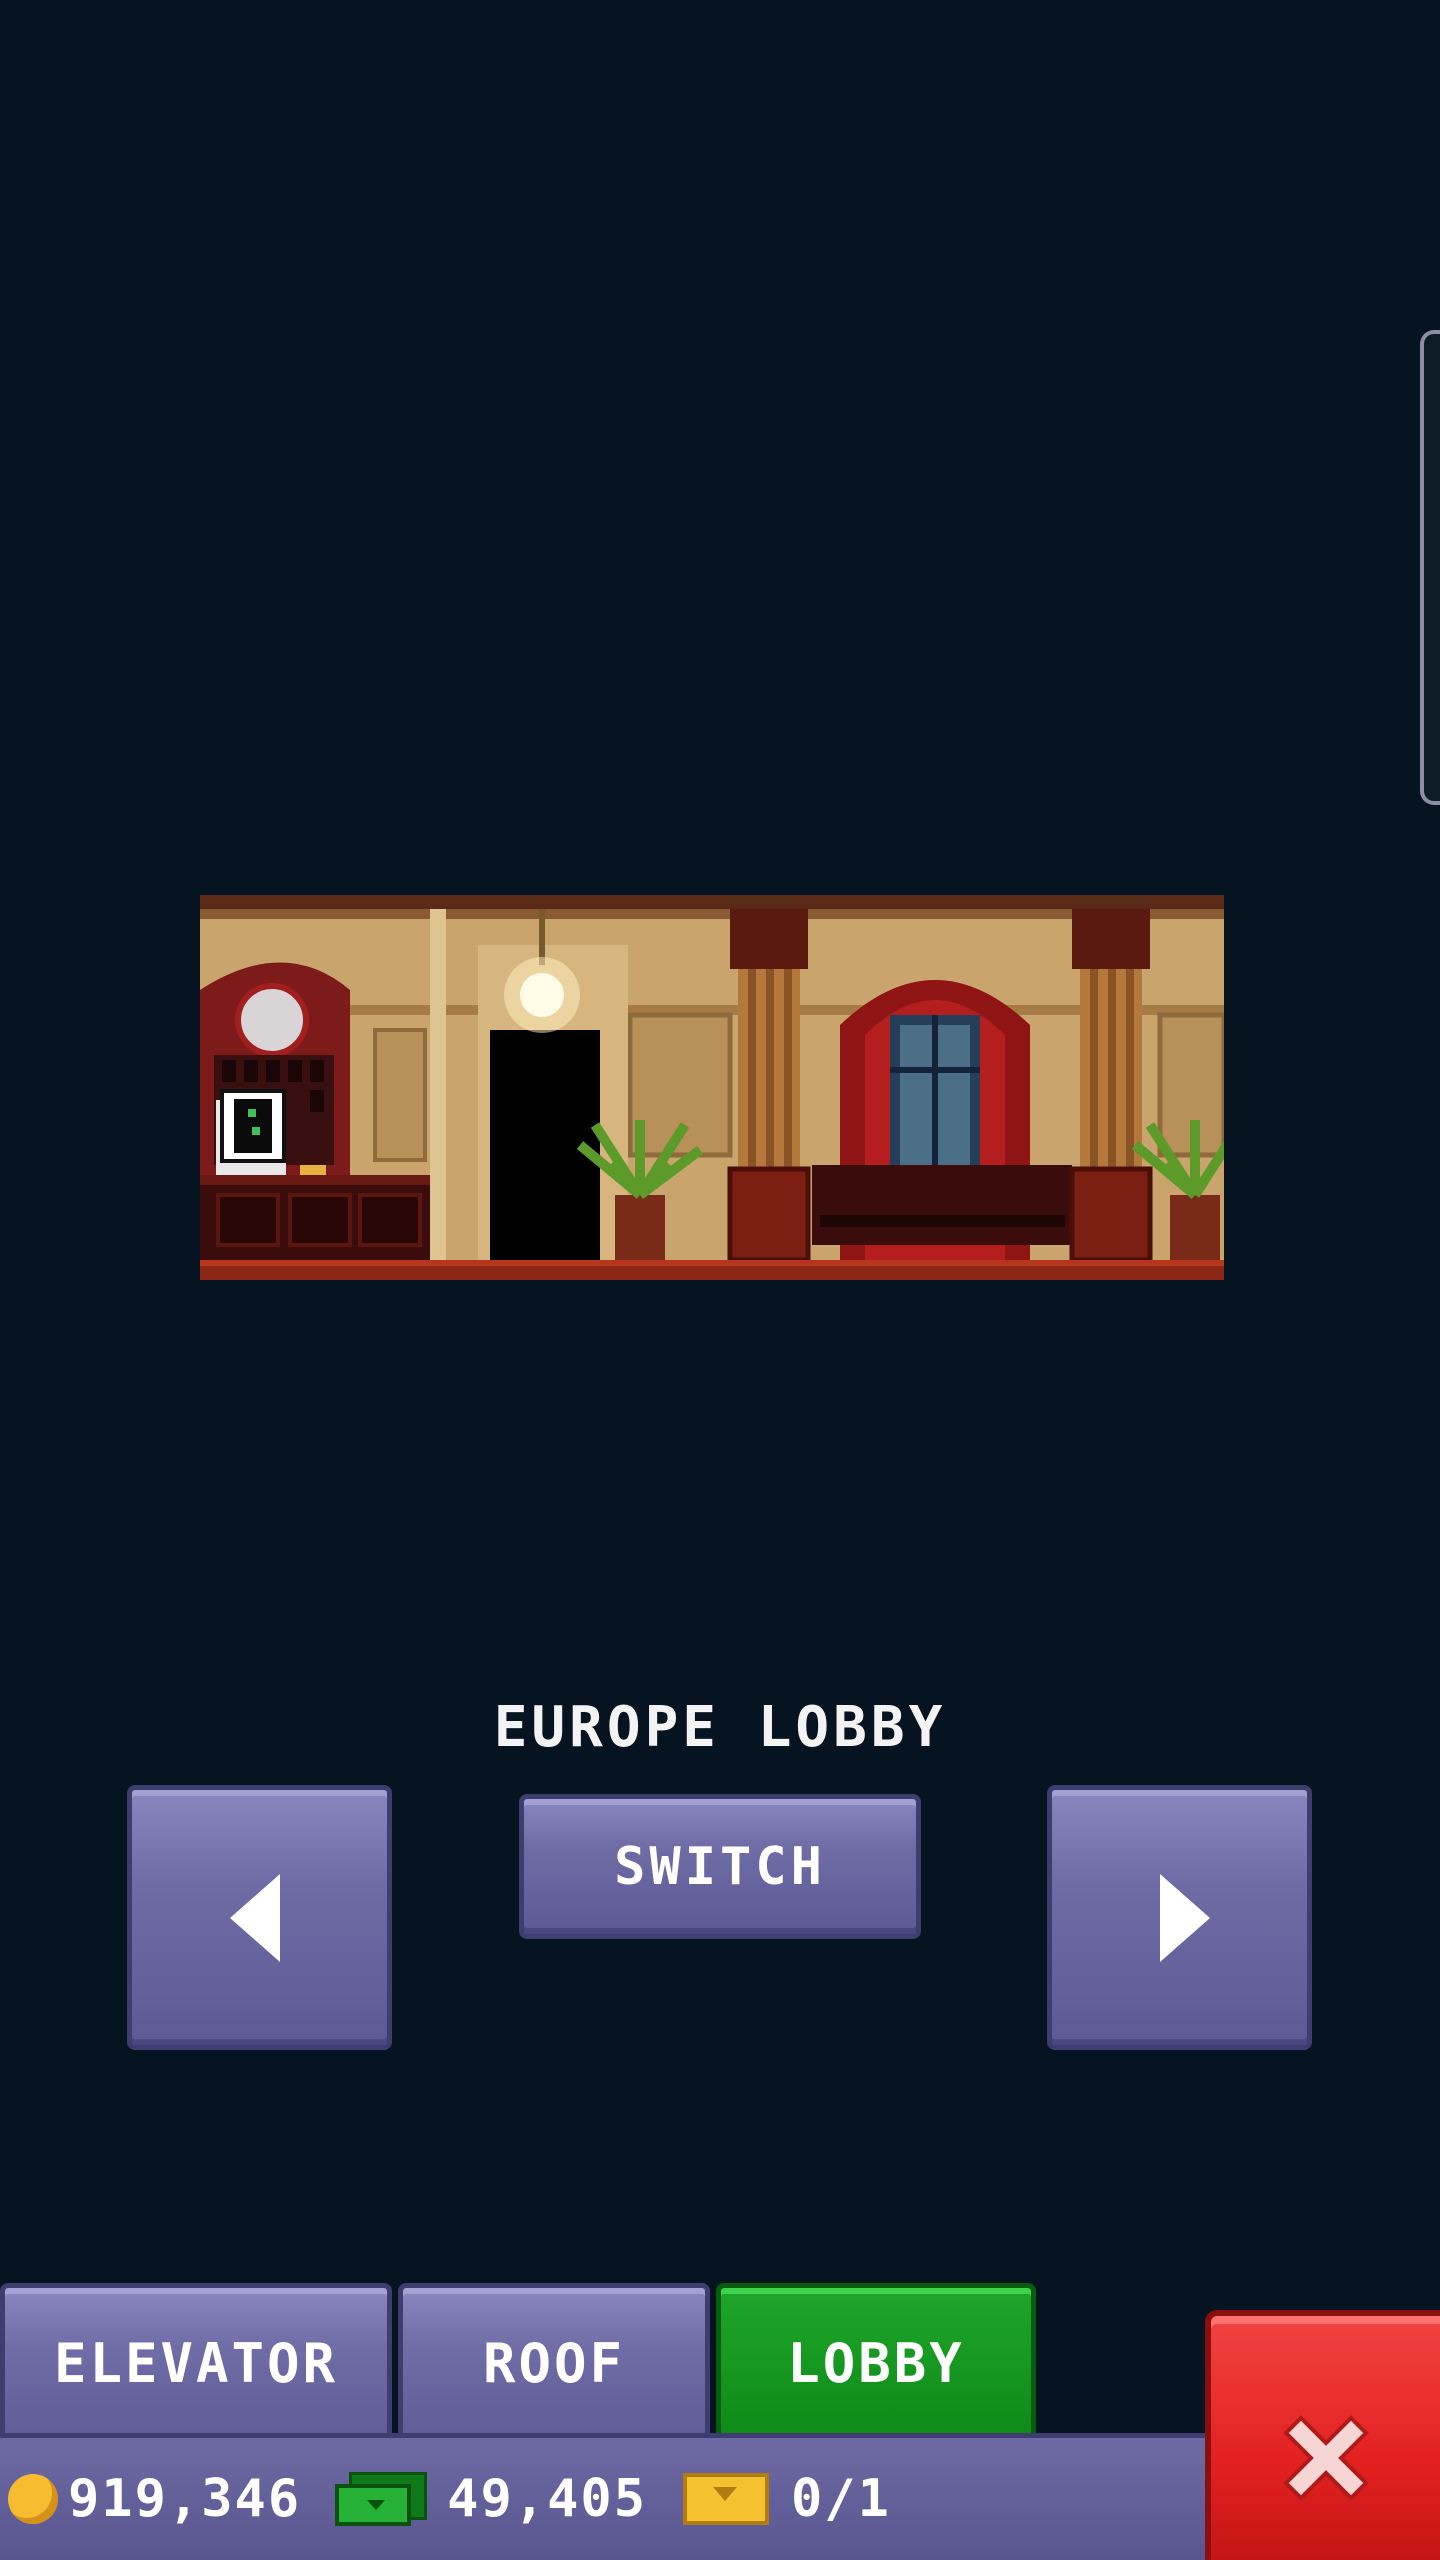  I want to click on close-button, so click(1322, 2435).